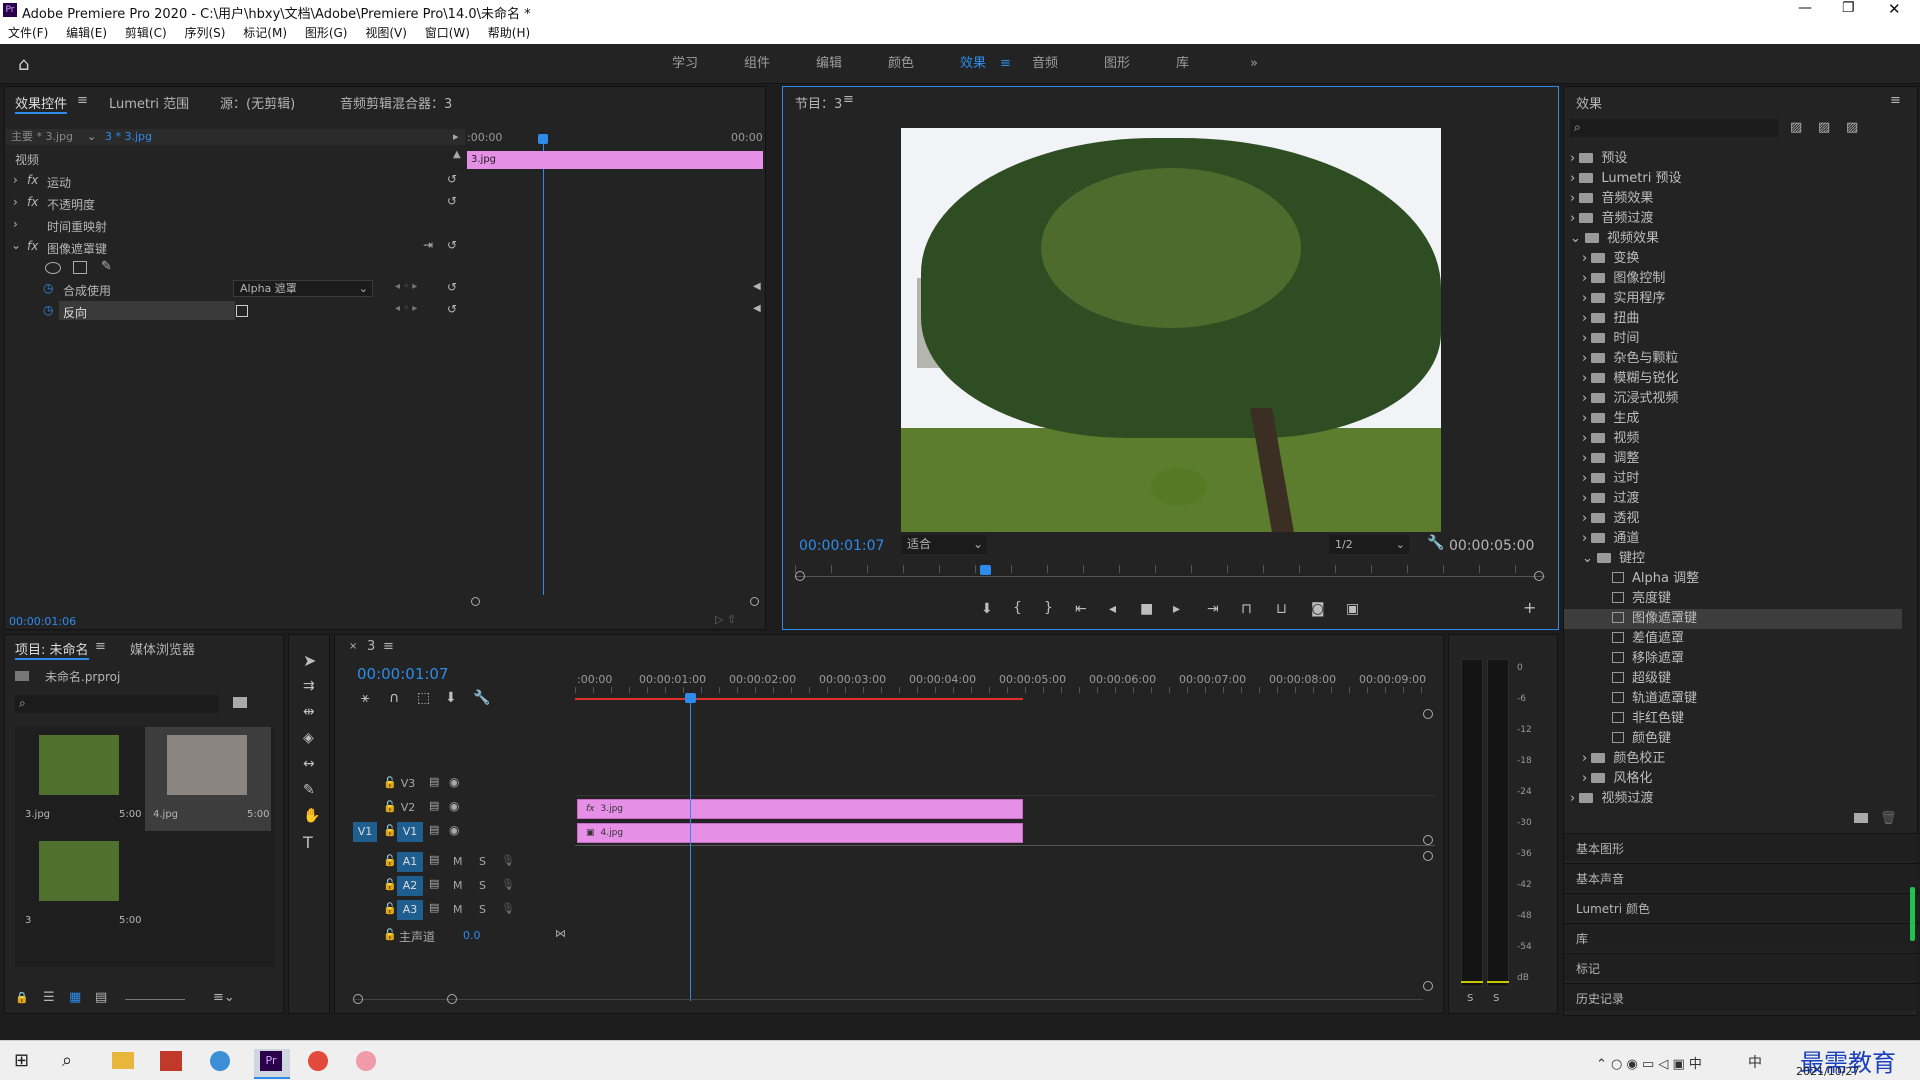  What do you see at coordinates (1796, 127) in the screenshot?
I see `accelerated-effects-icon: ▨` at bounding box center [1796, 127].